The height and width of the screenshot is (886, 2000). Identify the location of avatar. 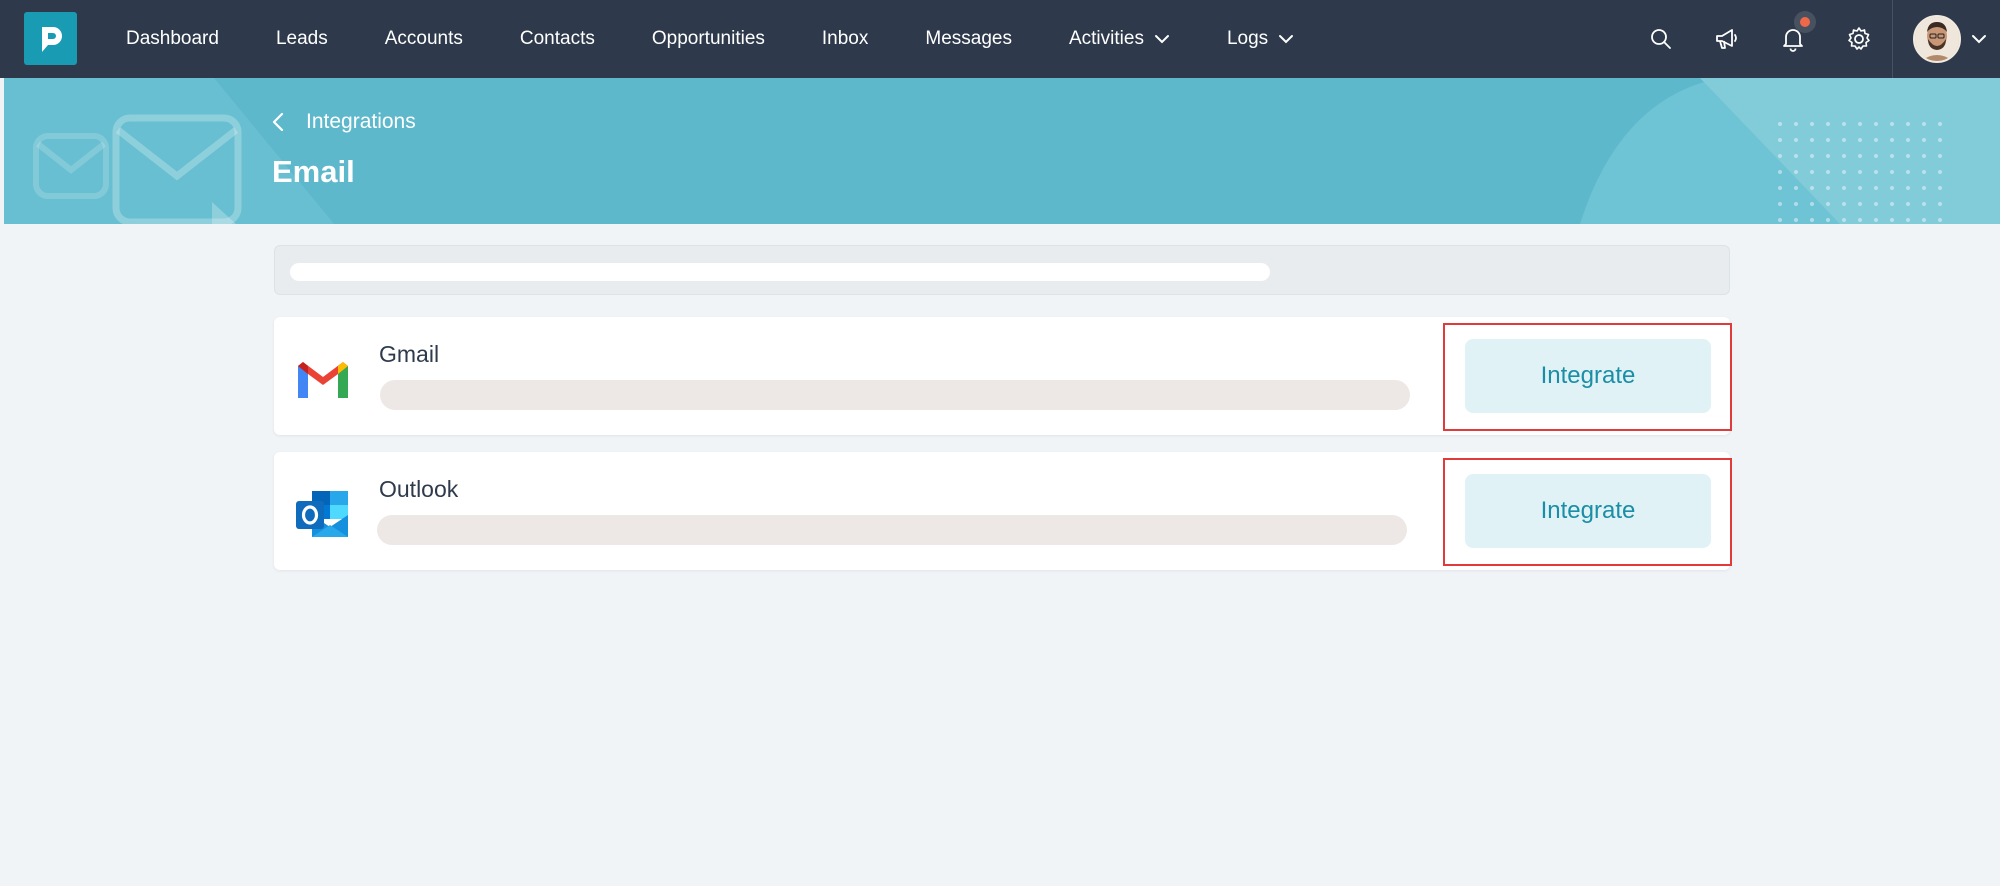
(1937, 39).